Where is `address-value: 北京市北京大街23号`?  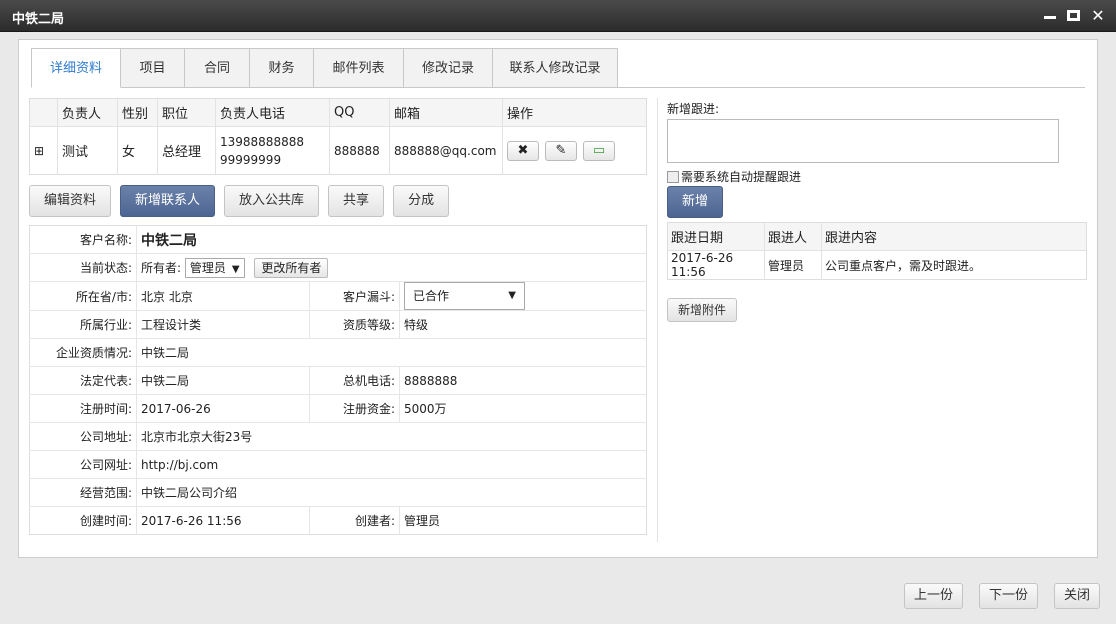 address-value: 北京市北京大街23号 is located at coordinates (391, 436).